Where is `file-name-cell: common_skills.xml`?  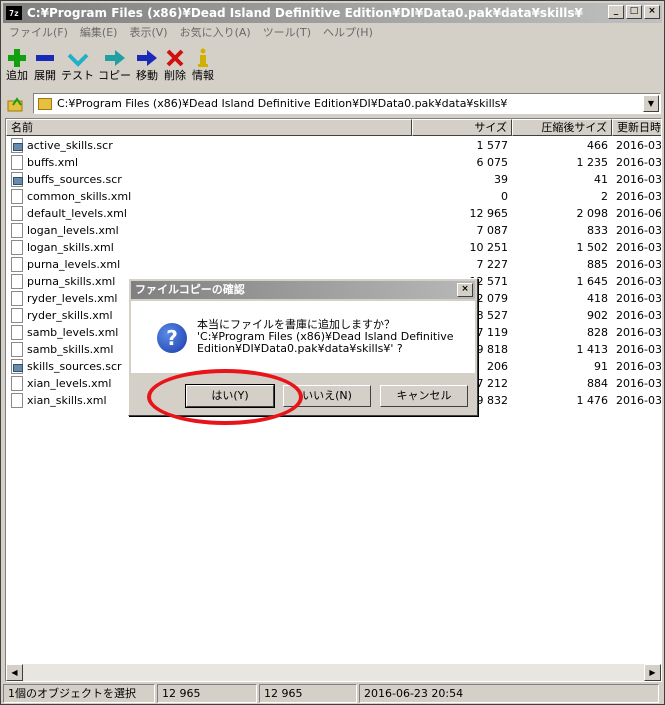
file-name-cell: common_skills.xml is located at coordinates (209, 196).